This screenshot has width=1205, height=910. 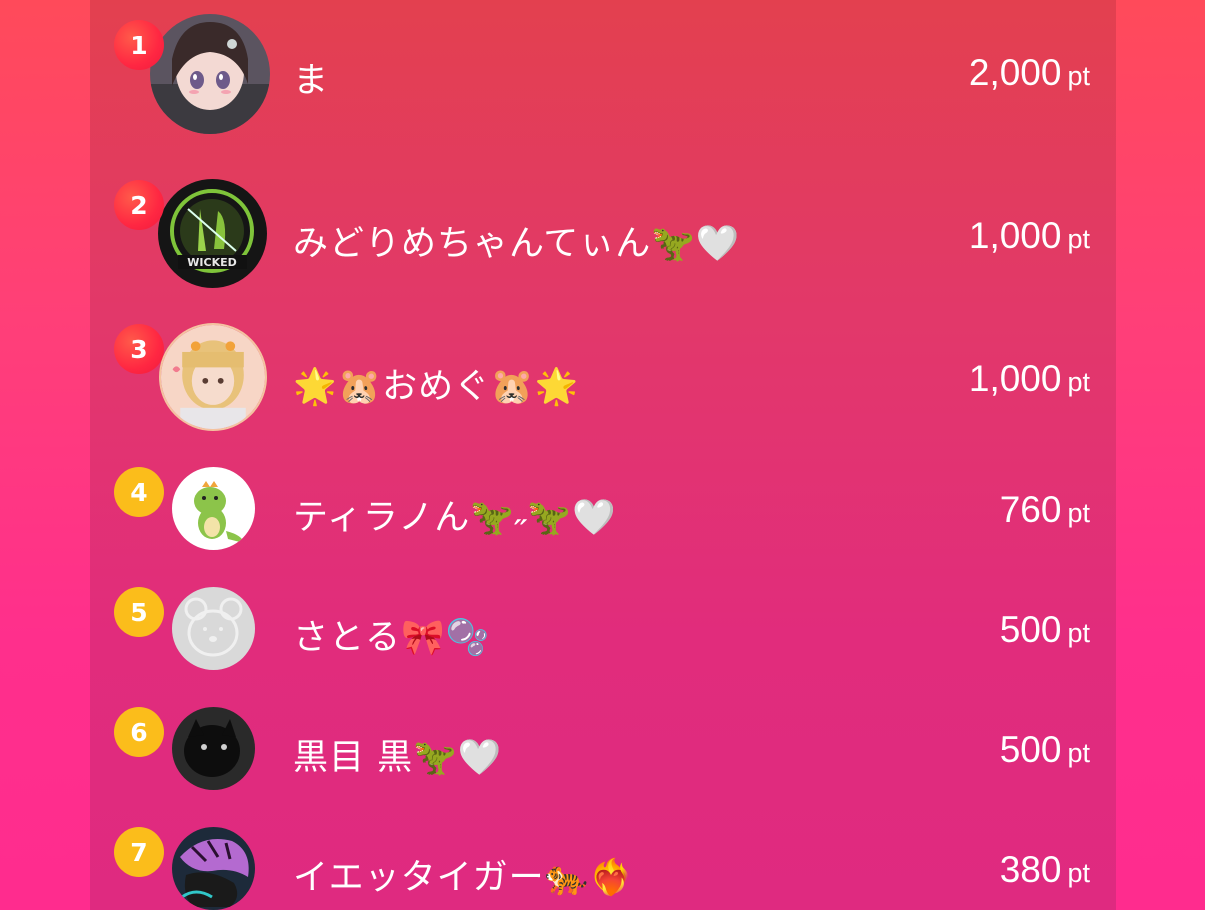 What do you see at coordinates (213, 508) in the screenshot?
I see `dinosaur-avatar-icon` at bounding box center [213, 508].